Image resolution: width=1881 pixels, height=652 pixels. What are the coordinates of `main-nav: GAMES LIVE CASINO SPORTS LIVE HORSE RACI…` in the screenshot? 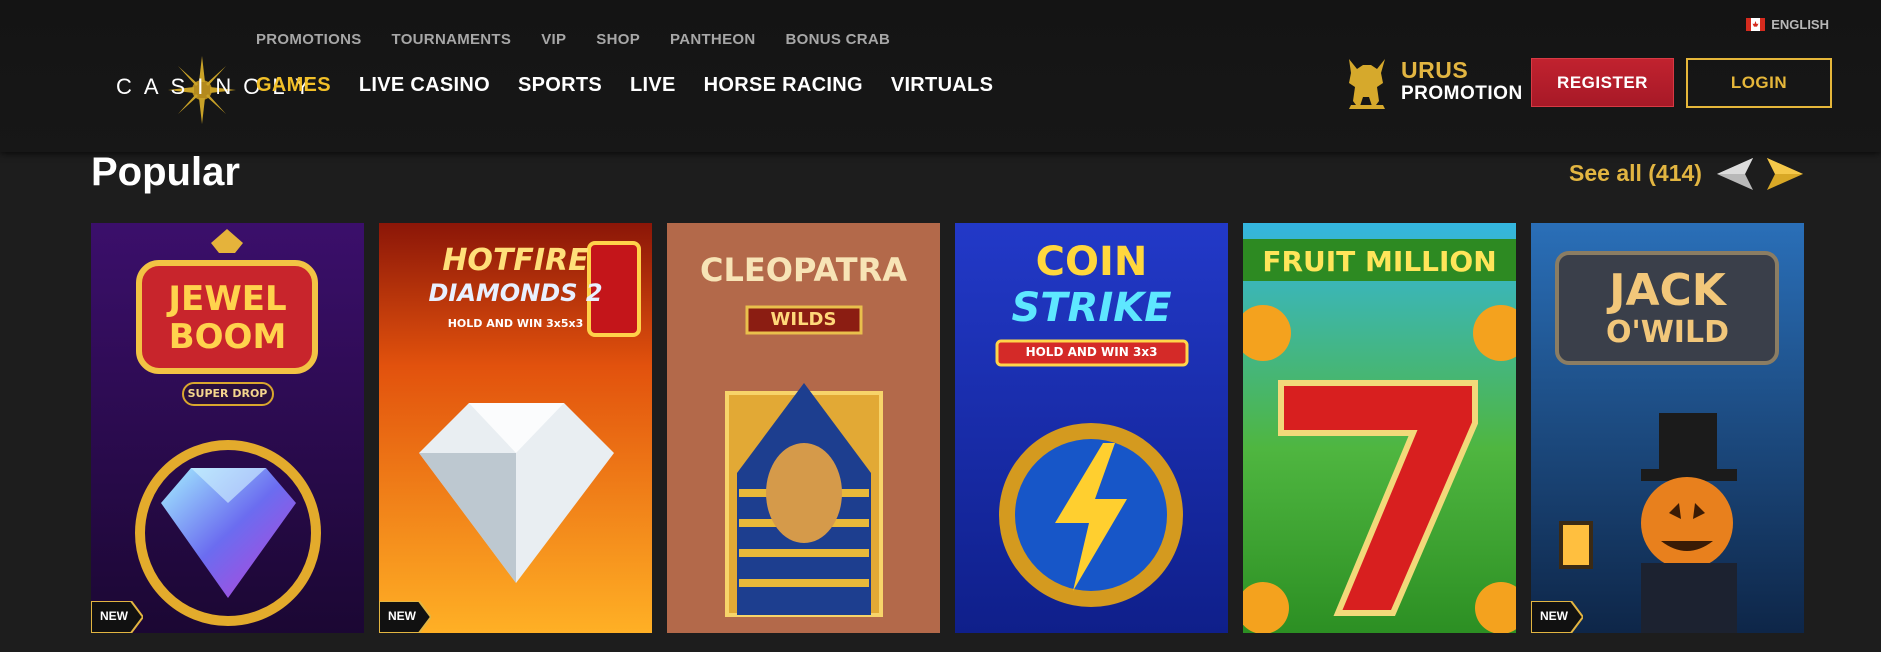 It's located at (638, 85).